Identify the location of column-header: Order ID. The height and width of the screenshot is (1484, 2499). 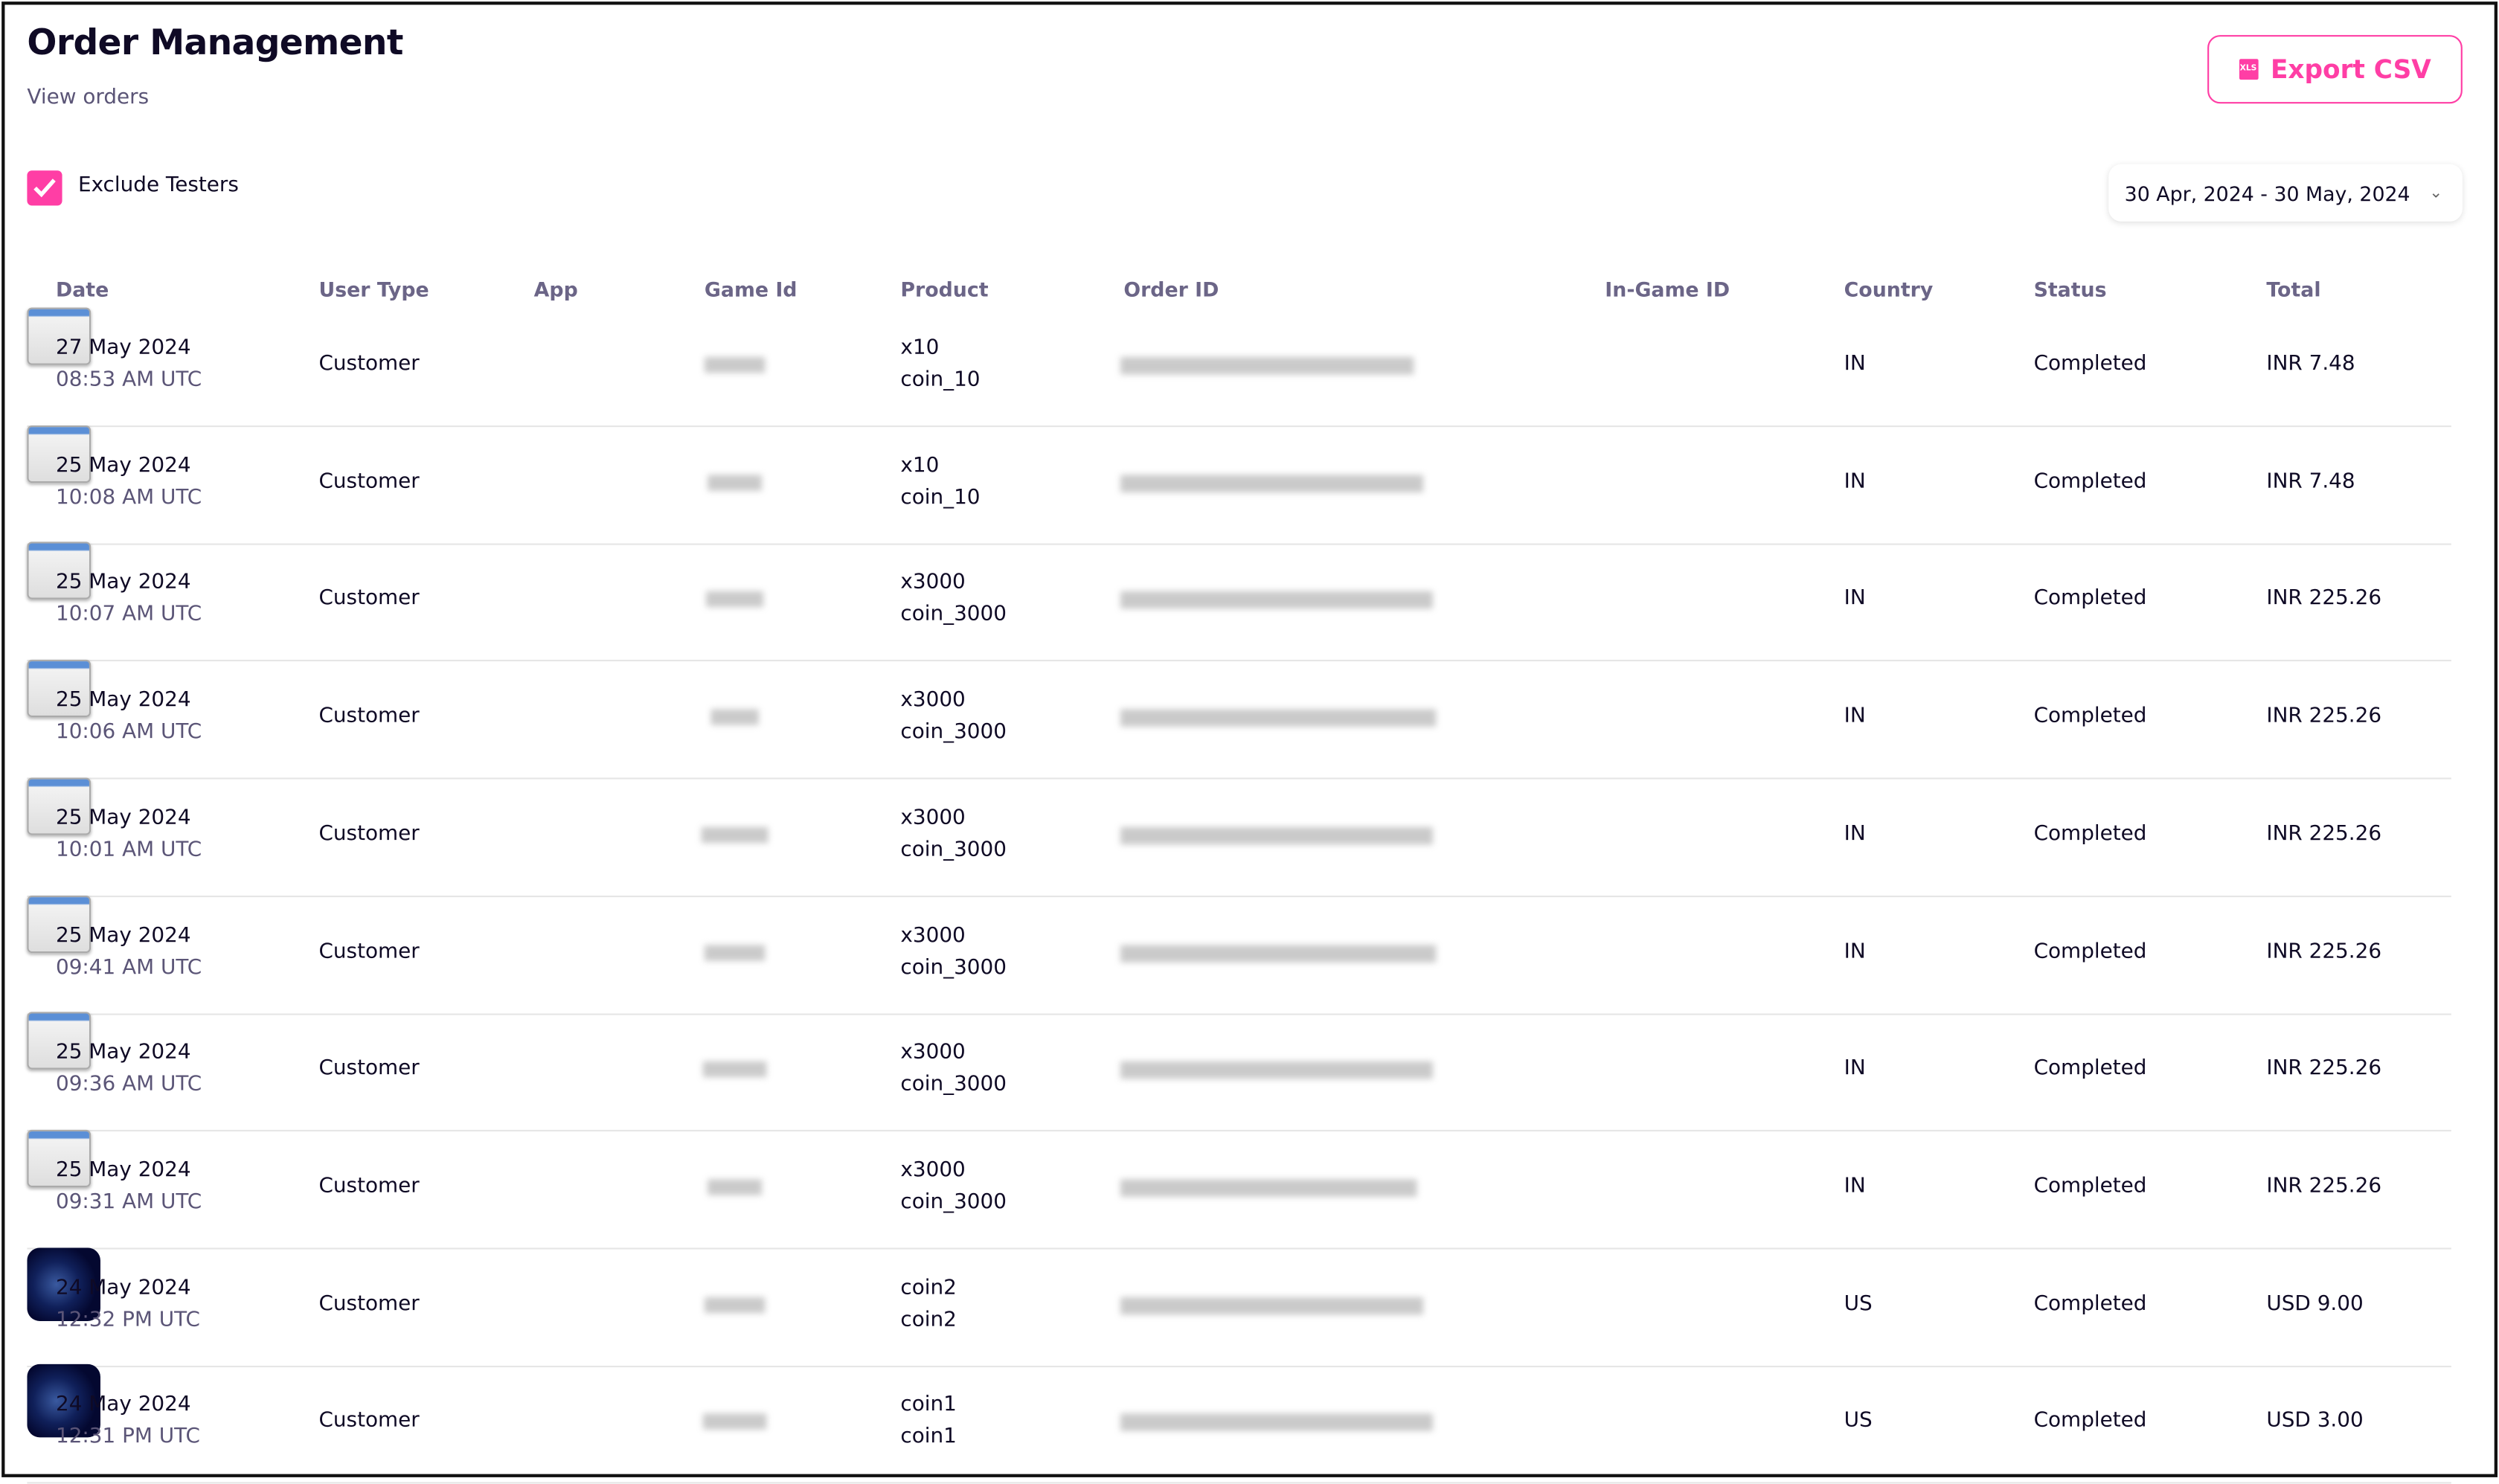
(1171, 289).